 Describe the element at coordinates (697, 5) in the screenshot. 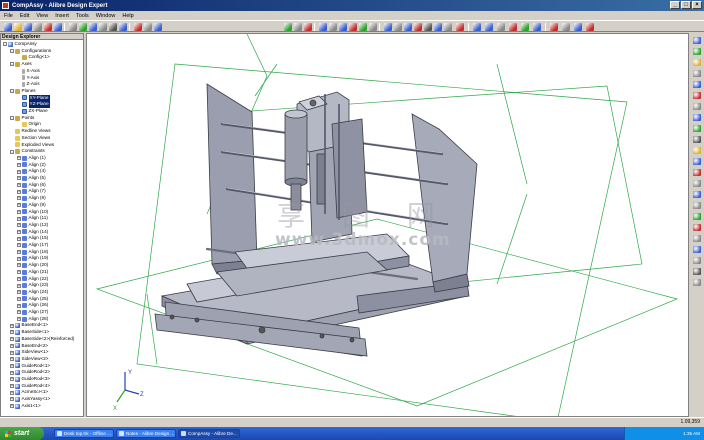

I see `close-button: ×` at that location.